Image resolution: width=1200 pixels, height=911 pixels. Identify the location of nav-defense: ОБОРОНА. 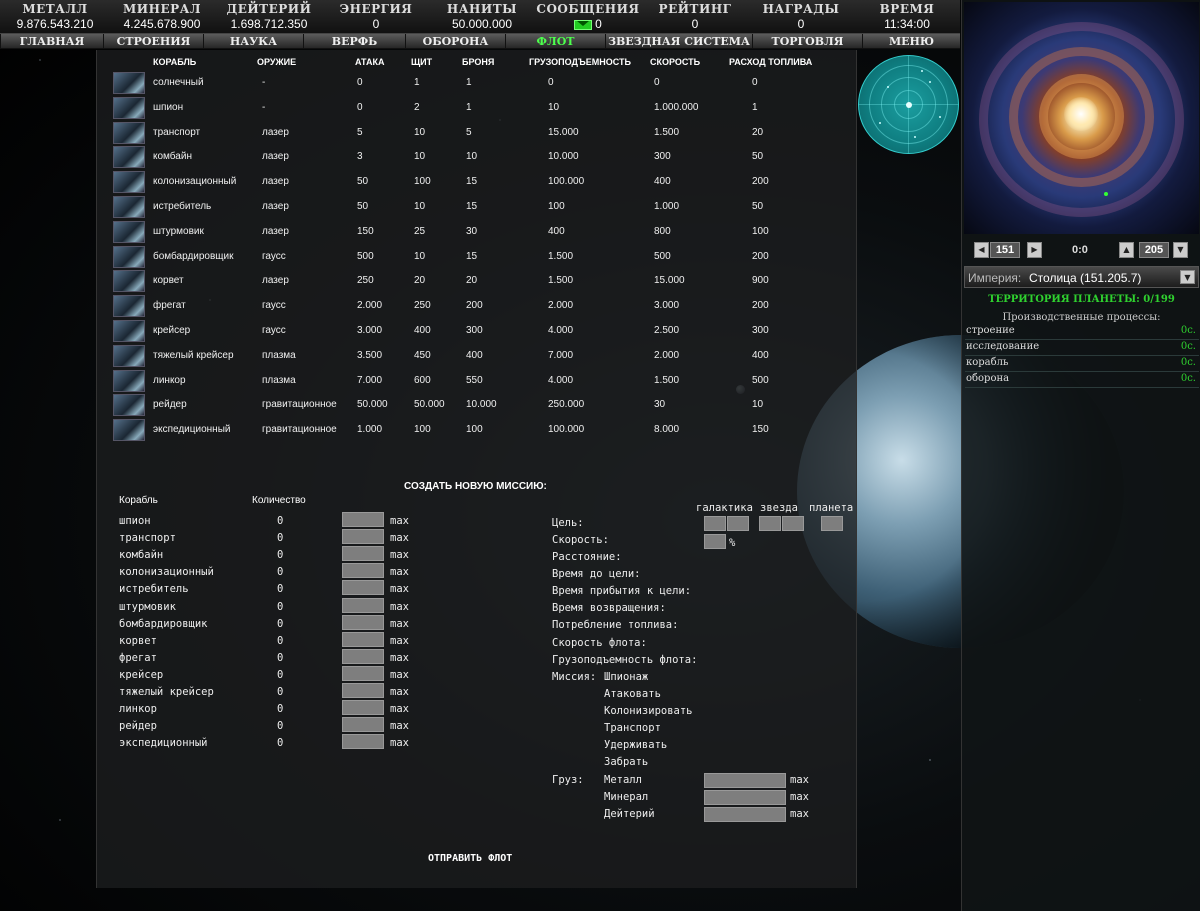
(455, 41).